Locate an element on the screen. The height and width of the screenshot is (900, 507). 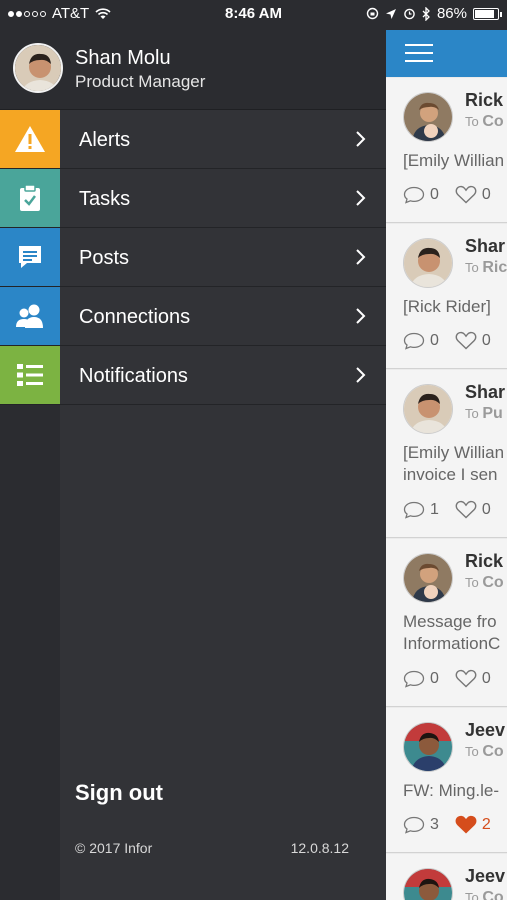
comment-count: 3 is located at coordinates (434, 824).